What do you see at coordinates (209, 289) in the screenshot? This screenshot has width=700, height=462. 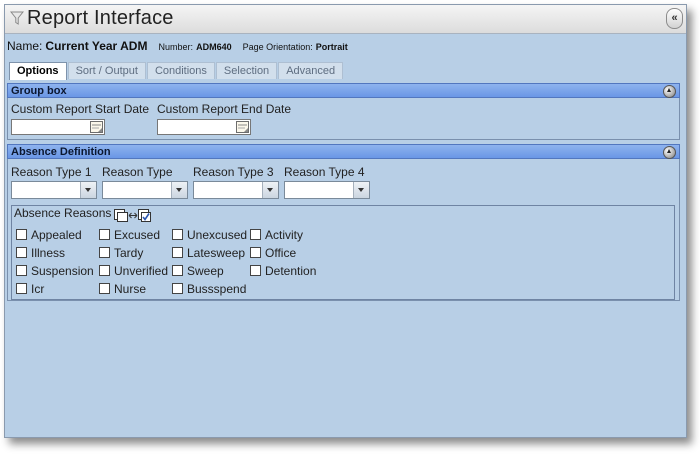 I see `reason-bussspend: Bussspend` at bounding box center [209, 289].